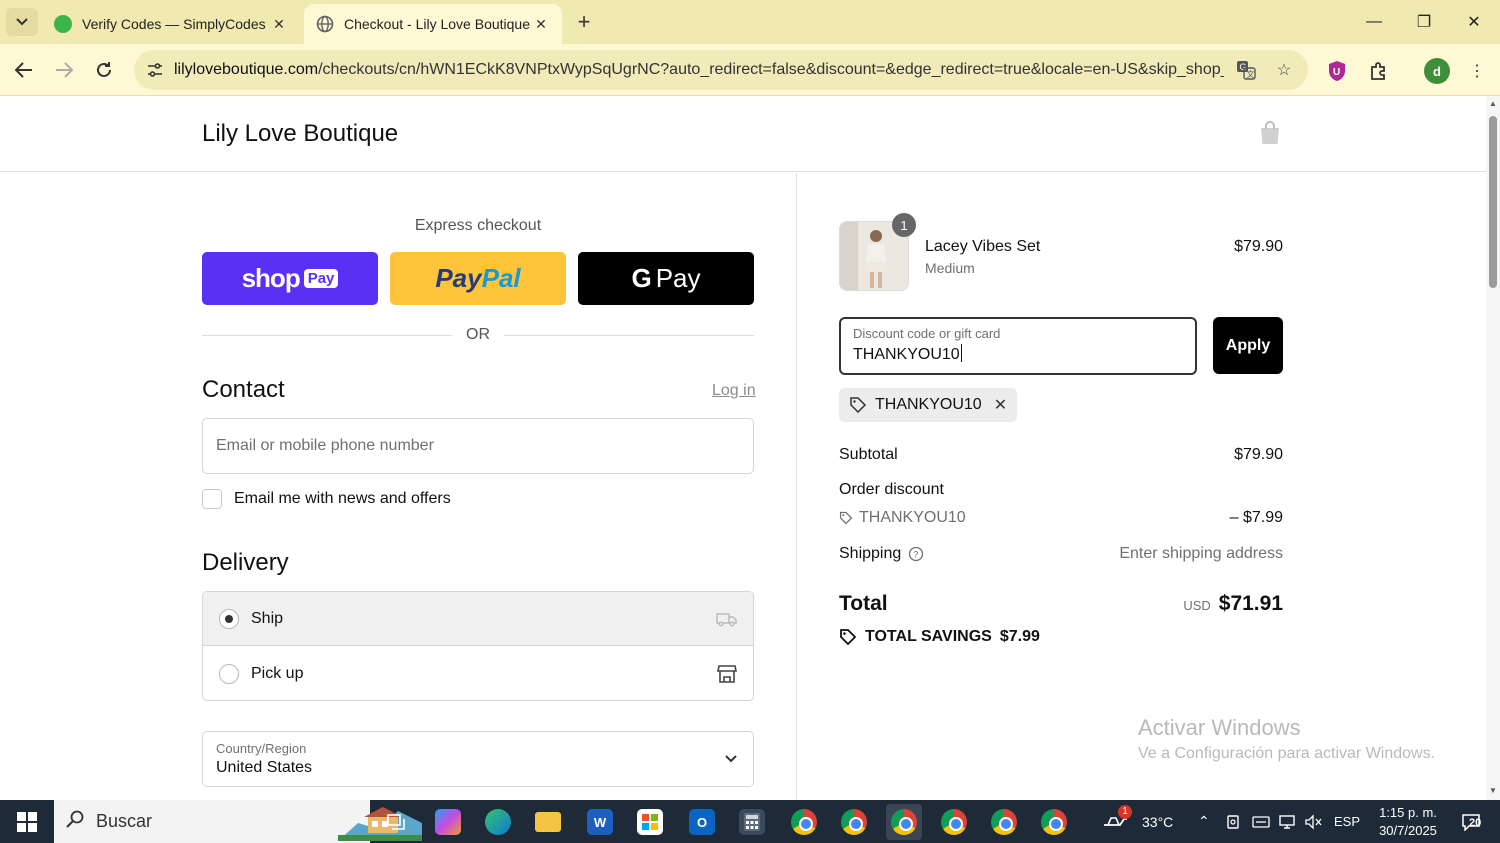 Image resolution: width=1500 pixels, height=843 pixels. What do you see at coordinates (1374, 22) in the screenshot?
I see `minimize-button: —` at bounding box center [1374, 22].